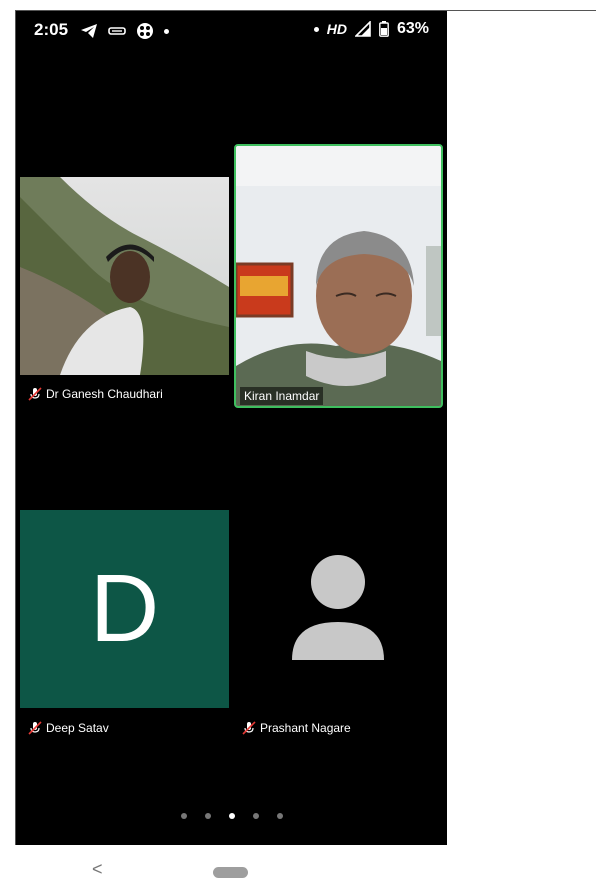  I want to click on participant-name-prashant: Prashant Nagare, so click(296, 728).